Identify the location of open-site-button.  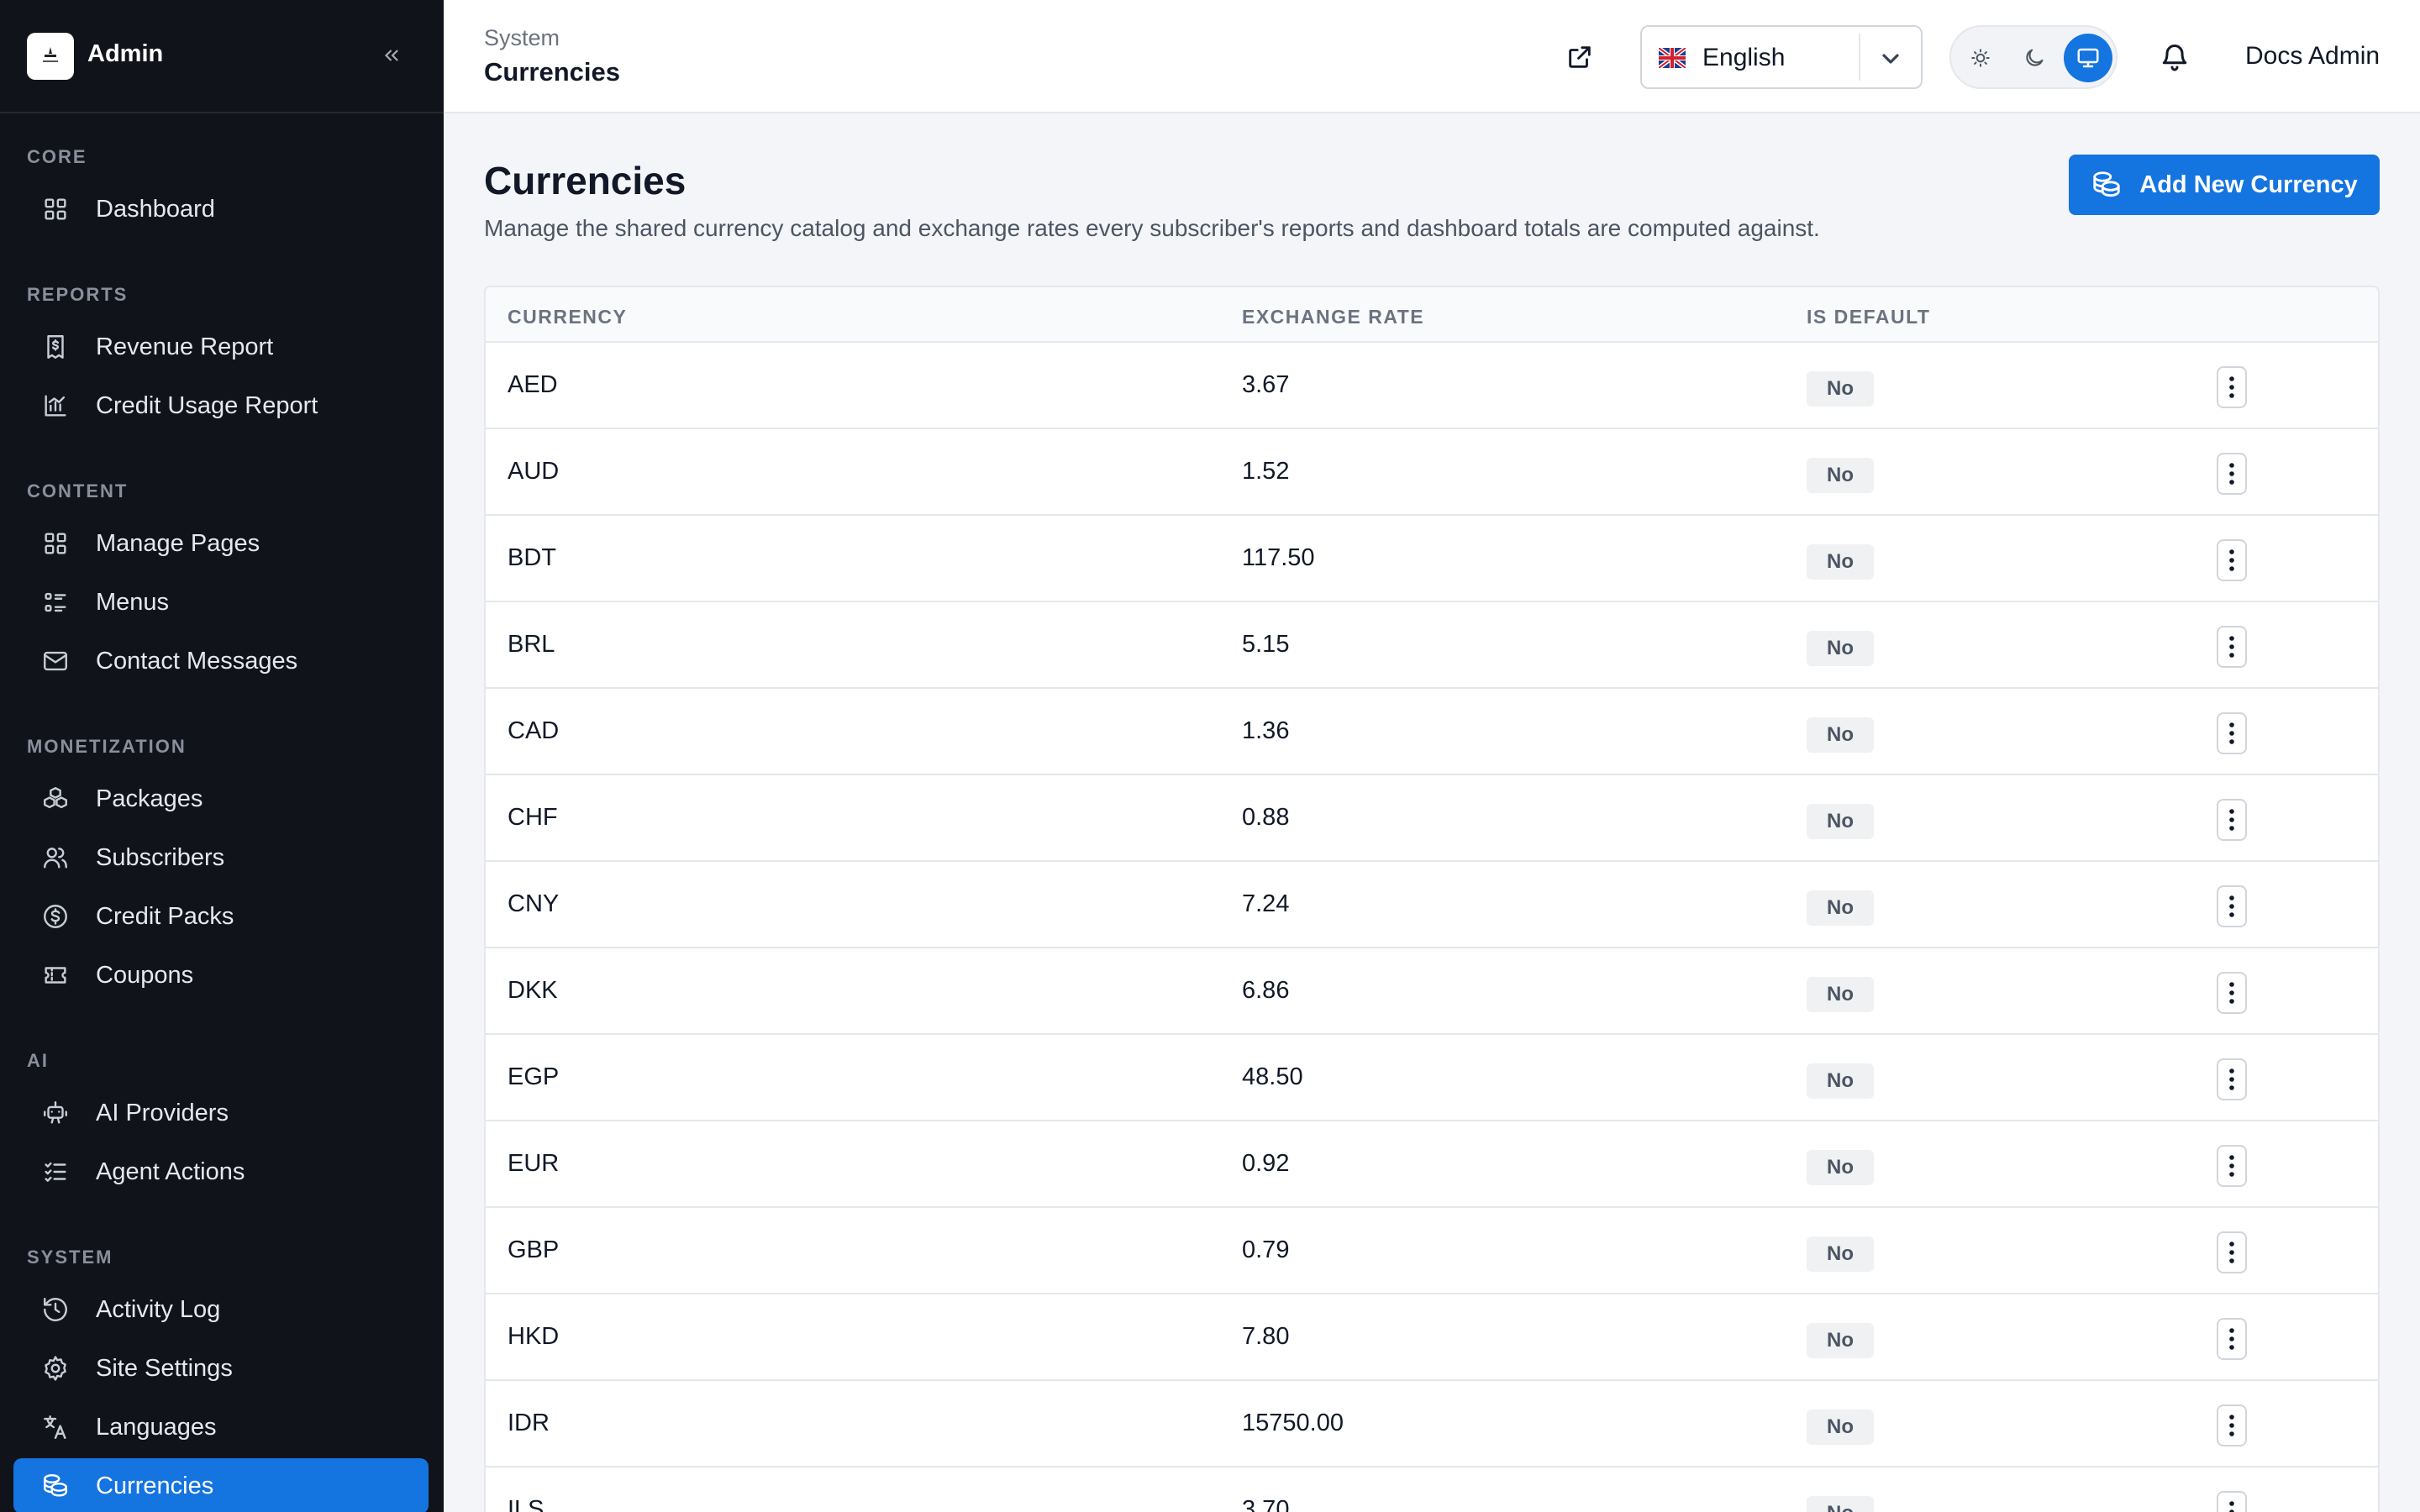
(1579, 57).